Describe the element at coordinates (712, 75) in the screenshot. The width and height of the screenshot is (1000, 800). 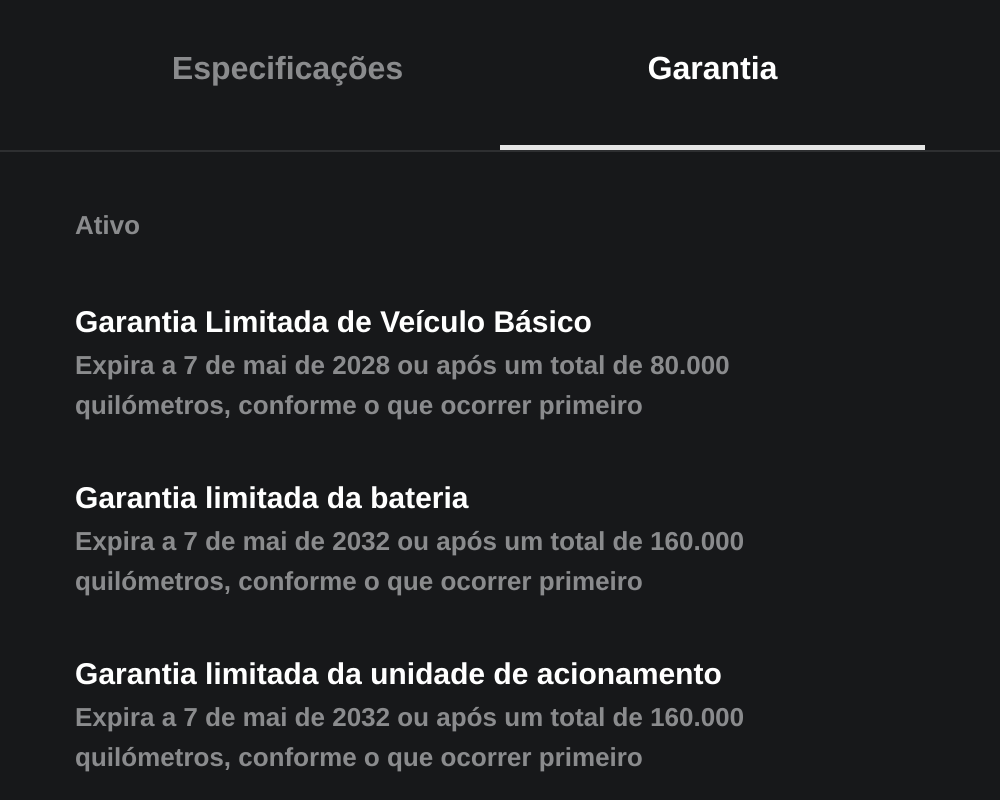
I see `tab: Garantia` at that location.